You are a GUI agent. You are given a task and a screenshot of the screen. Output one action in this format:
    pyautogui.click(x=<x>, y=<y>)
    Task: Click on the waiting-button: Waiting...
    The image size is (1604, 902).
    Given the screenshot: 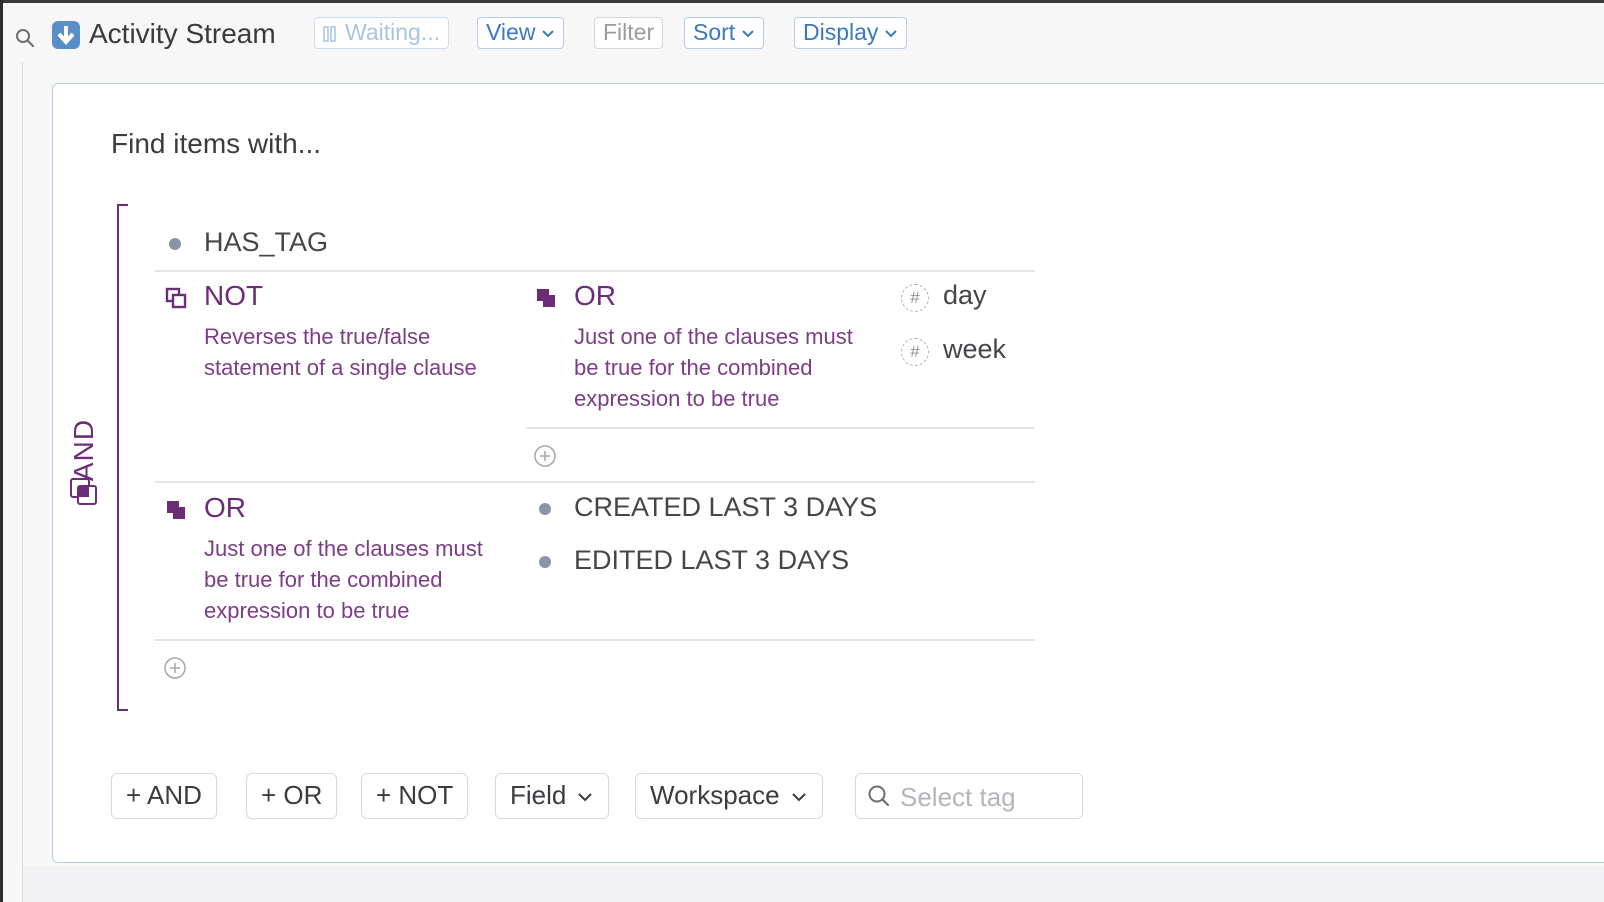 What is the action you would take?
    pyautogui.click(x=382, y=33)
    